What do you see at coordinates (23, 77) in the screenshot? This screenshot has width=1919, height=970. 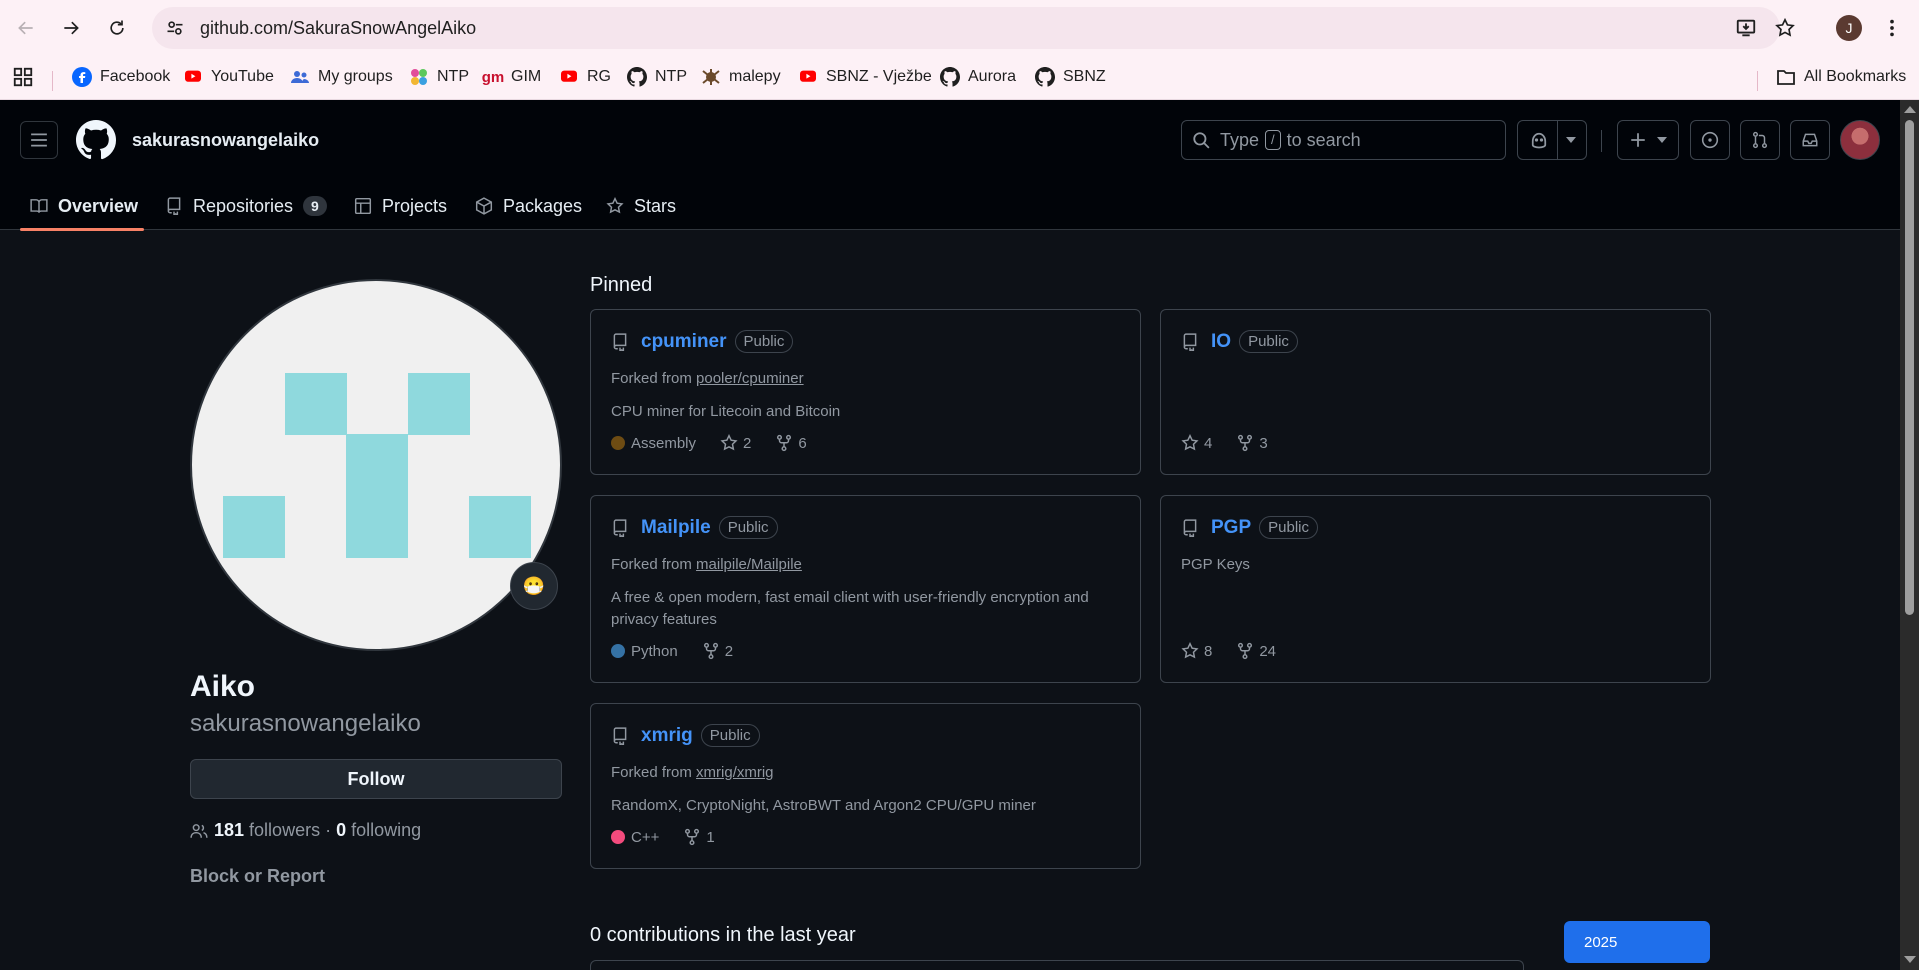 I see `apps-button` at bounding box center [23, 77].